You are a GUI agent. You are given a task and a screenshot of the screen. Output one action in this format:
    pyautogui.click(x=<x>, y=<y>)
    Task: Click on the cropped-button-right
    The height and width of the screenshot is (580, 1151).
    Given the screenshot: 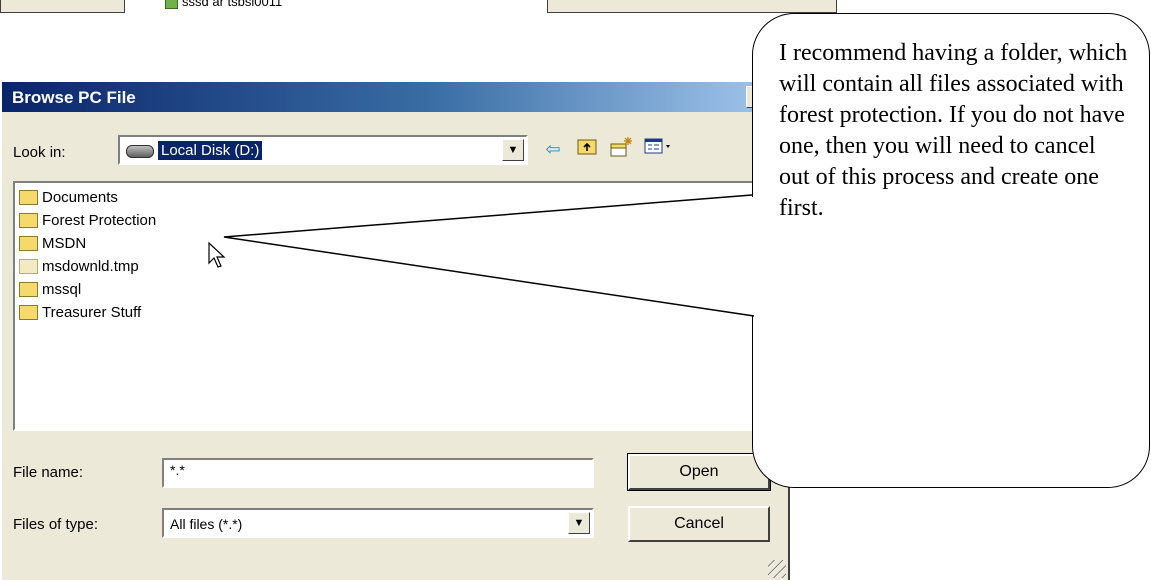 What is the action you would take?
    pyautogui.click(x=692, y=6)
    